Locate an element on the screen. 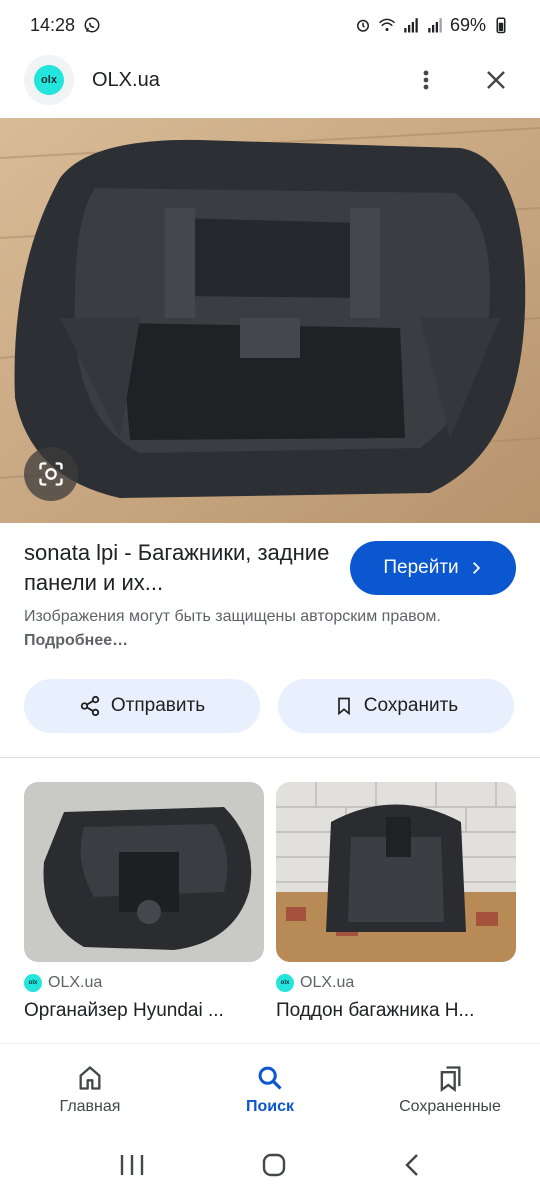 The height and width of the screenshot is (1200, 540). home-circle-icon is located at coordinates (274, 1165).